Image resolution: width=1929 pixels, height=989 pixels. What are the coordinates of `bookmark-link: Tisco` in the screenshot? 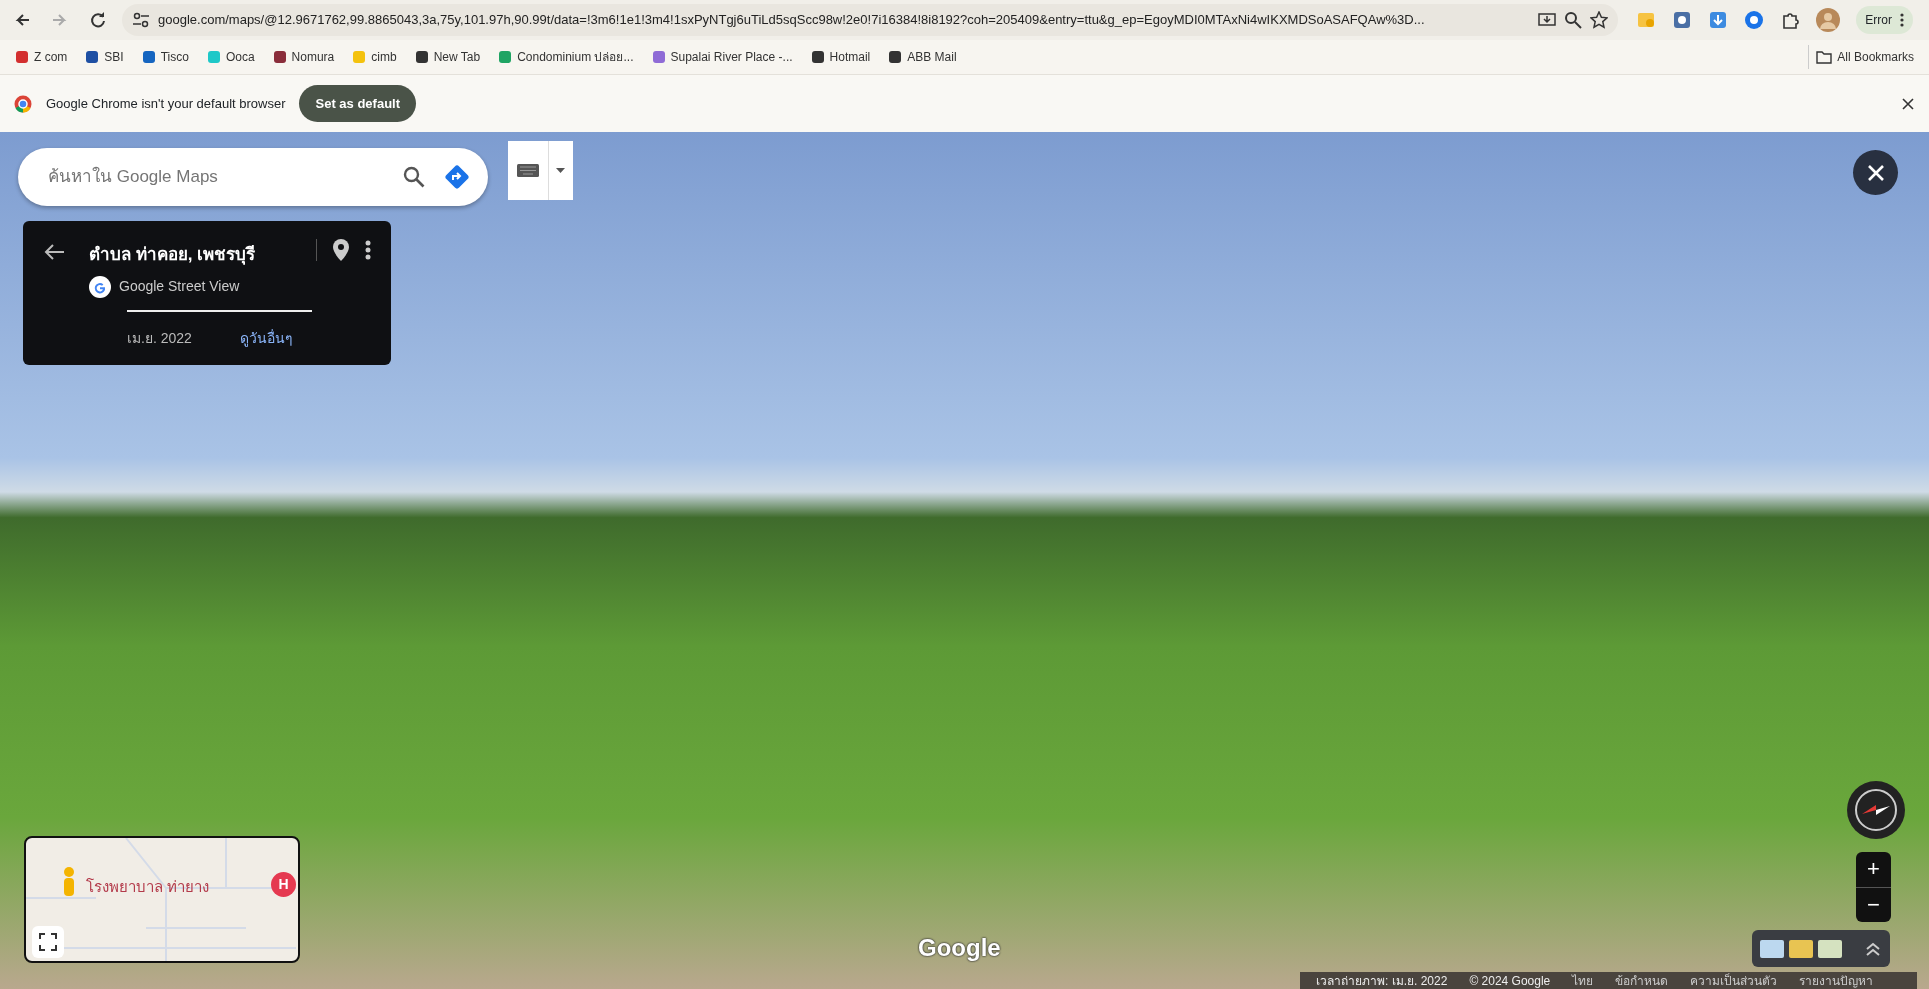 It's located at (165, 57).